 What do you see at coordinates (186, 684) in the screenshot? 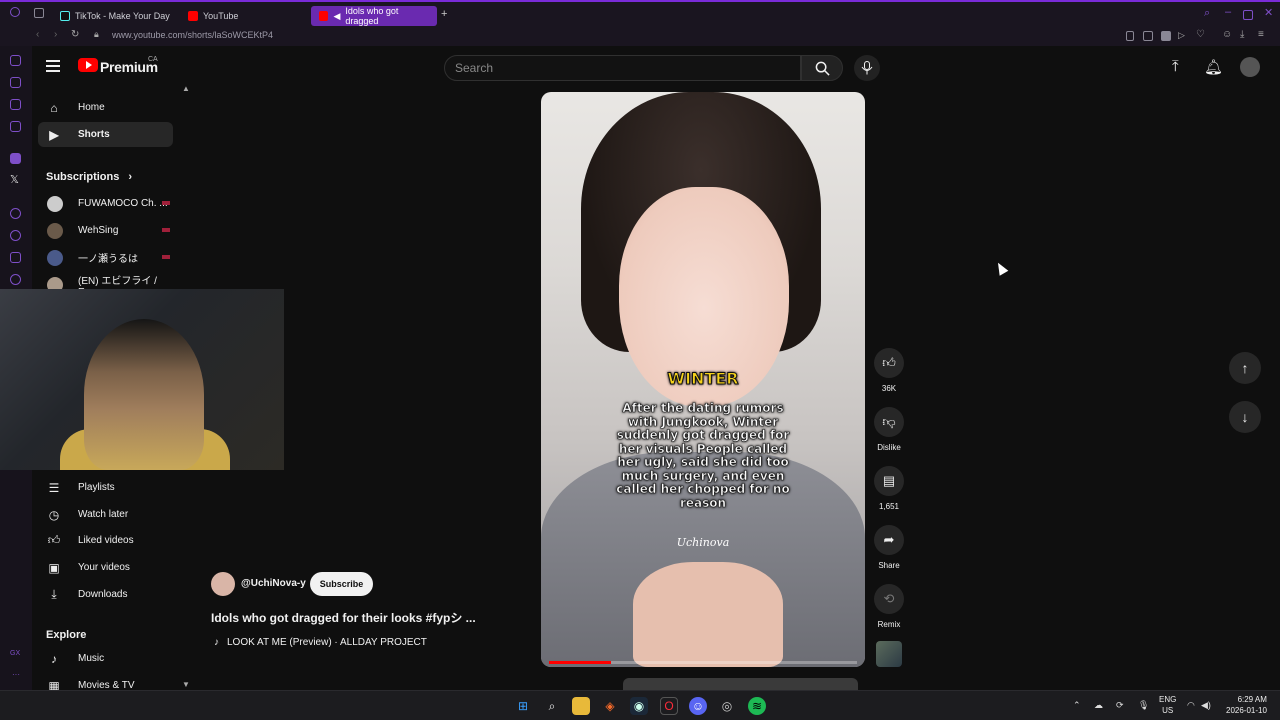
I see `scroll-down-arrow-icon: ▼` at bounding box center [186, 684].